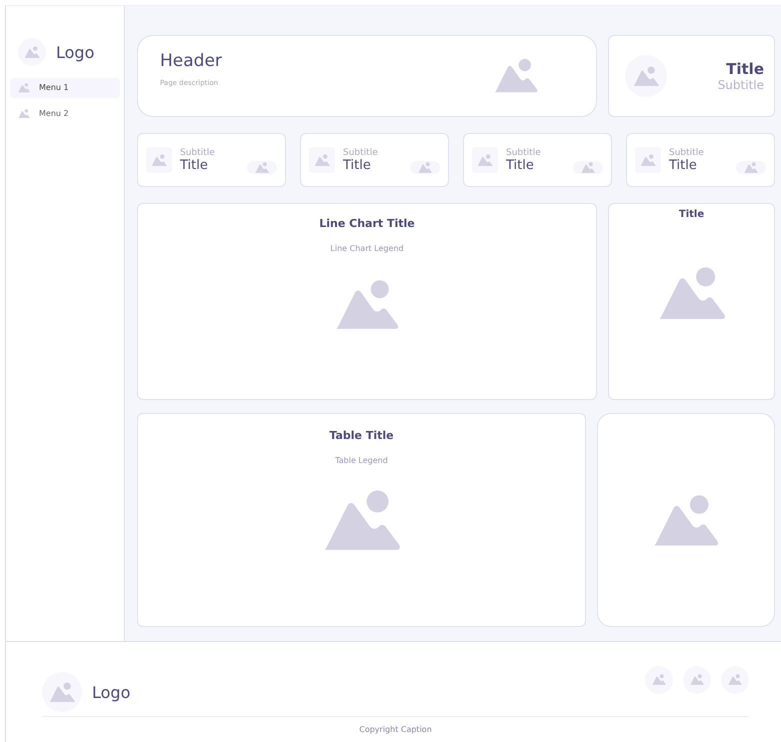 This screenshot has width=781, height=742. What do you see at coordinates (367, 248) in the screenshot?
I see `chart-legend: Line Chart Legend` at bounding box center [367, 248].